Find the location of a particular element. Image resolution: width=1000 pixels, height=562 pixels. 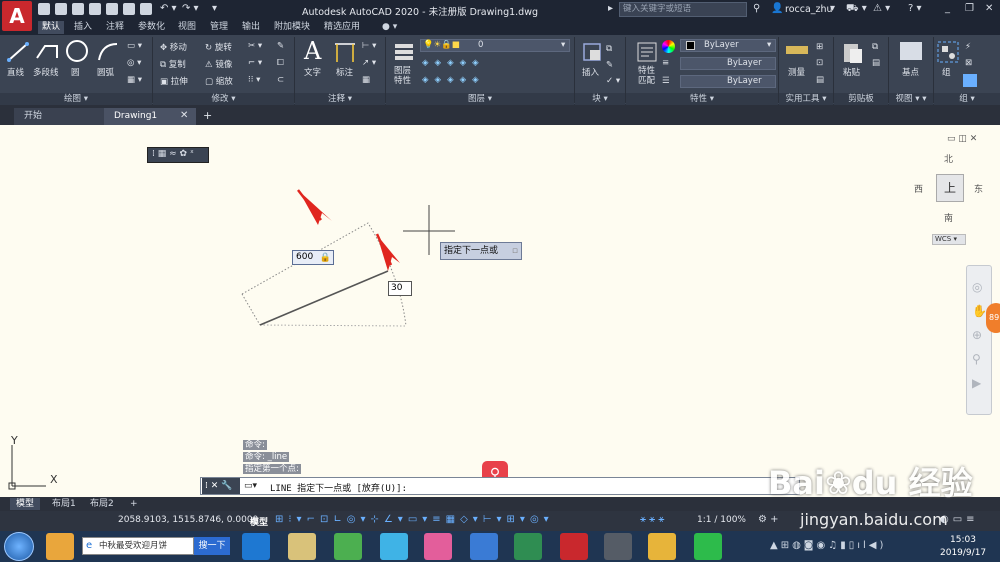

draw-panel-title: 绘图 ▾ is located at coordinates (76, 99).